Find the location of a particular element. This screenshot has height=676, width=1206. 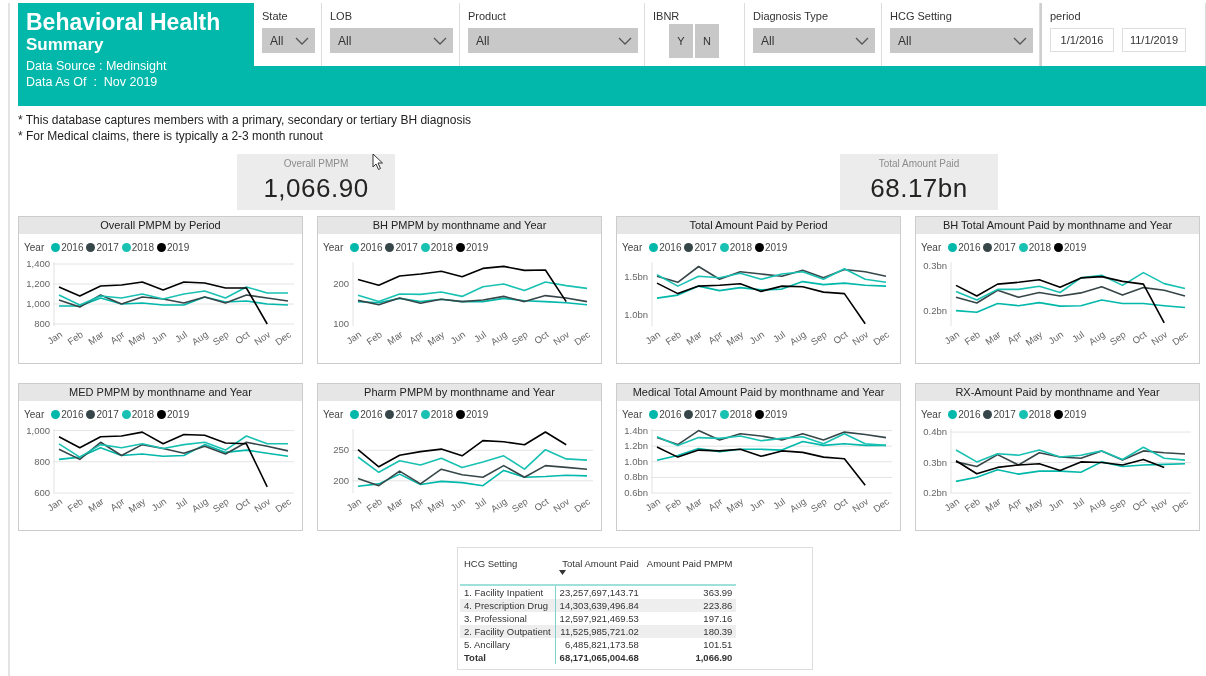

slicer-label: period is located at coordinates (1066, 16).